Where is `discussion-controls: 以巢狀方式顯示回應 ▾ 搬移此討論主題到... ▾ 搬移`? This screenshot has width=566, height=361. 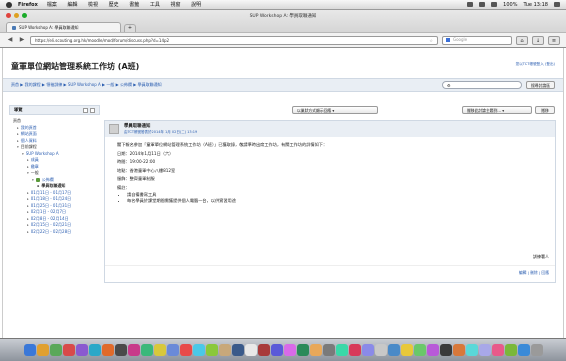
discussion-controls: 以巢狀方式顯示回應 ▾ 搬移此討論主題到... ▾ 搬移 is located at coordinates (330, 111).